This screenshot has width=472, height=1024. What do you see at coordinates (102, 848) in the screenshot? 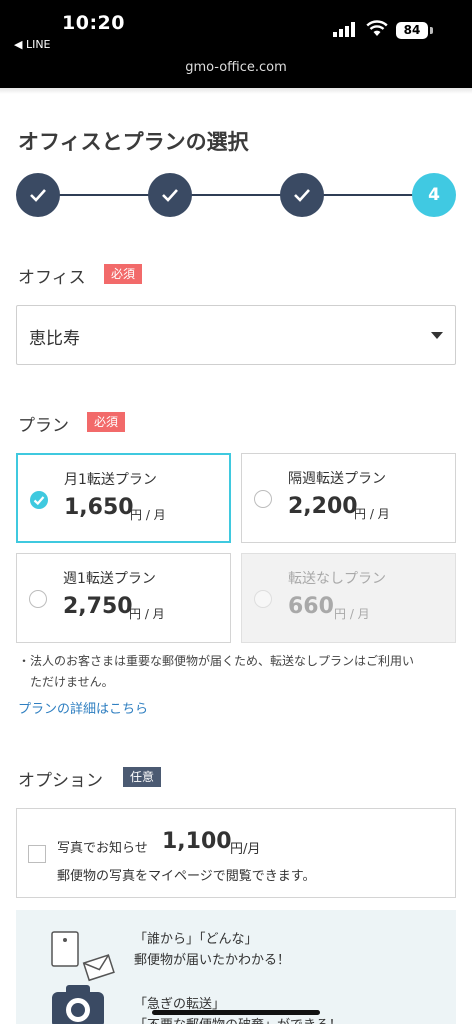
I see `option-name: 写真でお知らせ` at bounding box center [102, 848].